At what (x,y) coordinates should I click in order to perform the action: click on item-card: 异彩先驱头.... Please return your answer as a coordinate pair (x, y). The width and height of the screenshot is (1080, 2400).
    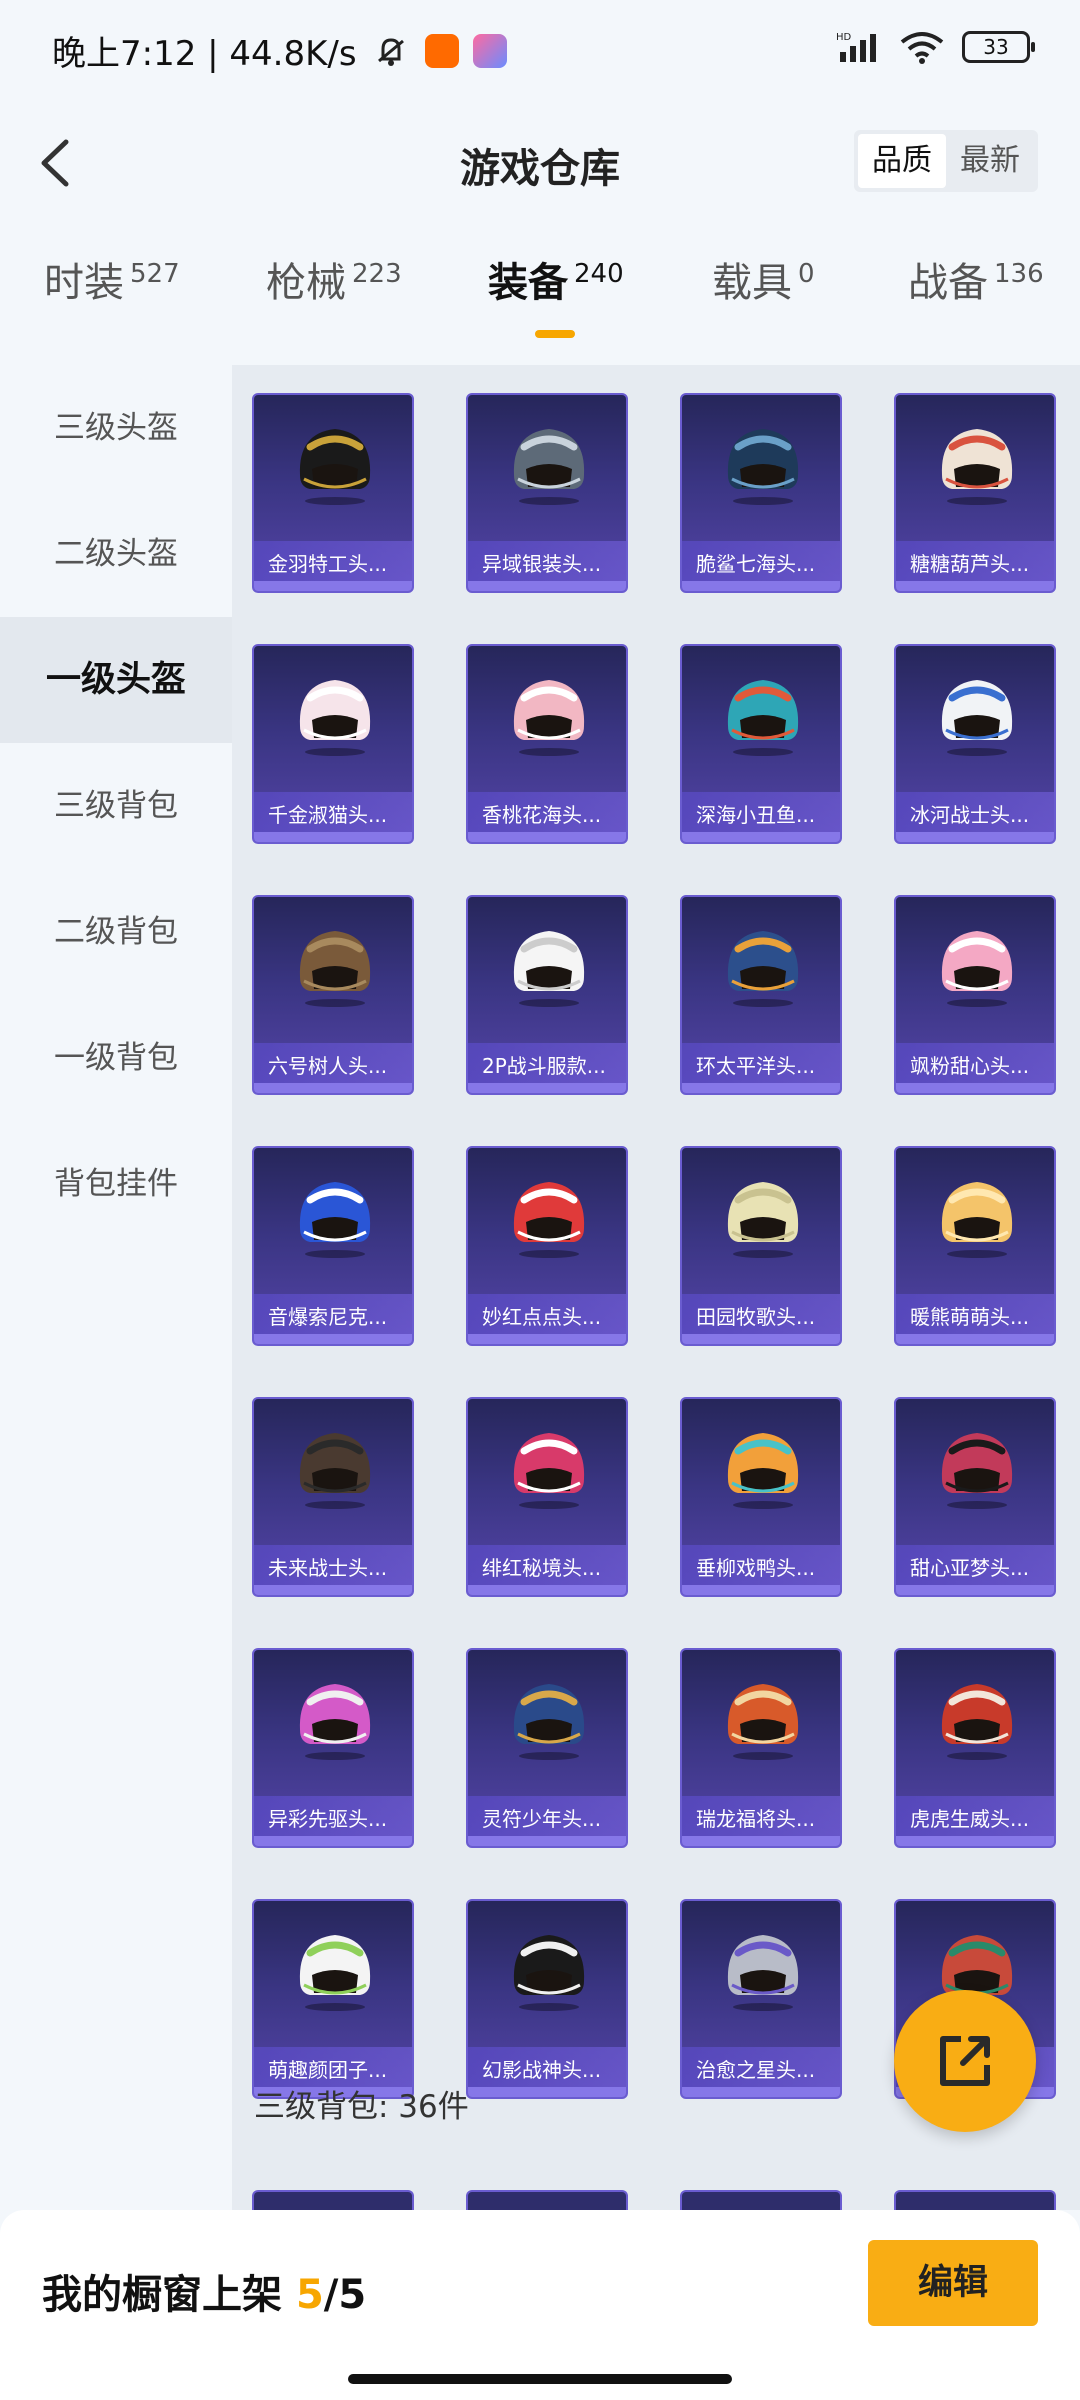
    Looking at the image, I should click on (333, 1748).